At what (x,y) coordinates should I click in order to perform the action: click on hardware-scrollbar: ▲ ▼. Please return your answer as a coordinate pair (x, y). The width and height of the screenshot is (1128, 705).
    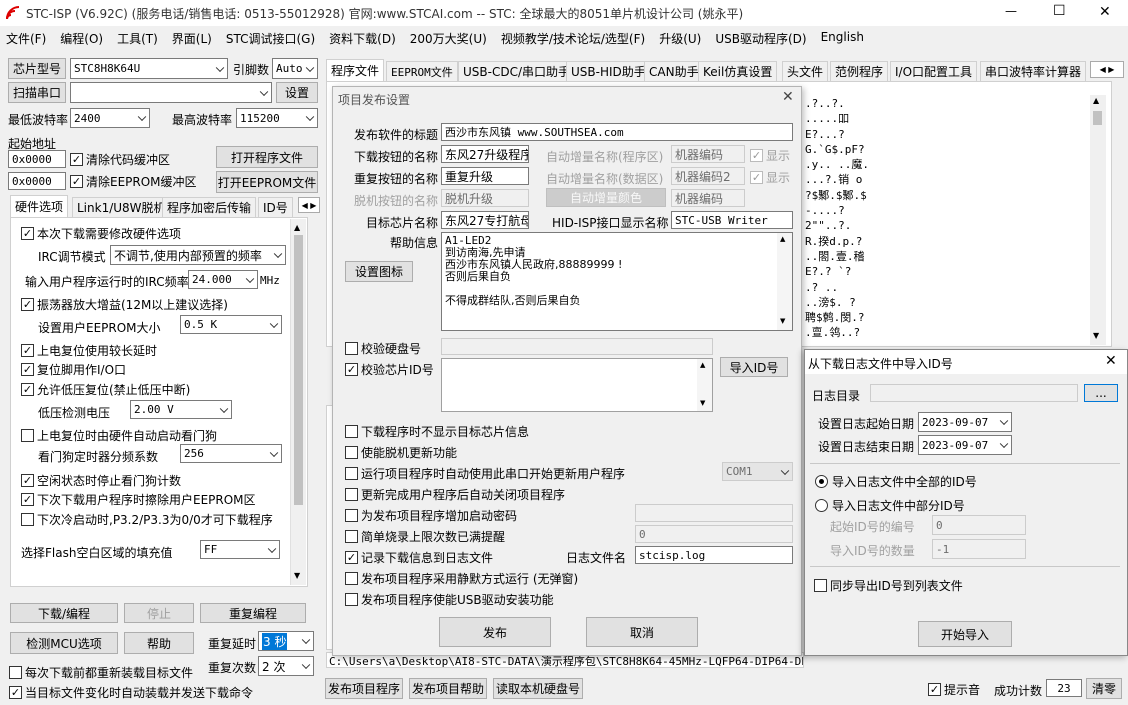
    Looking at the image, I should click on (298, 402).